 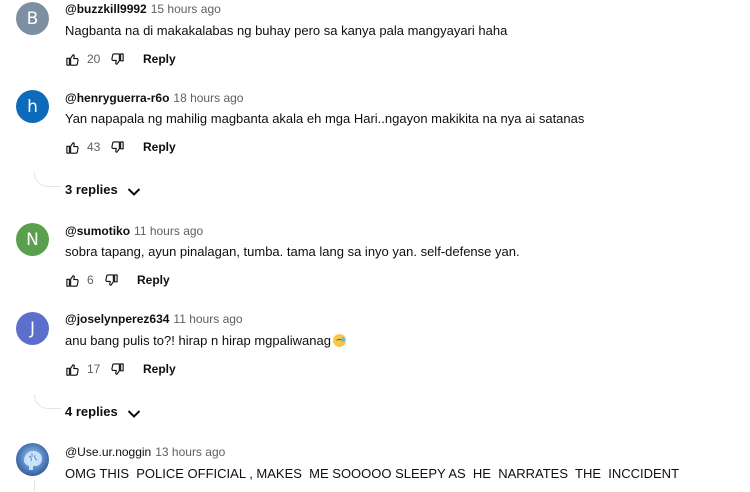 What do you see at coordinates (117, 98) in the screenshot?
I see `comment-author: @henryguerra-r6o` at bounding box center [117, 98].